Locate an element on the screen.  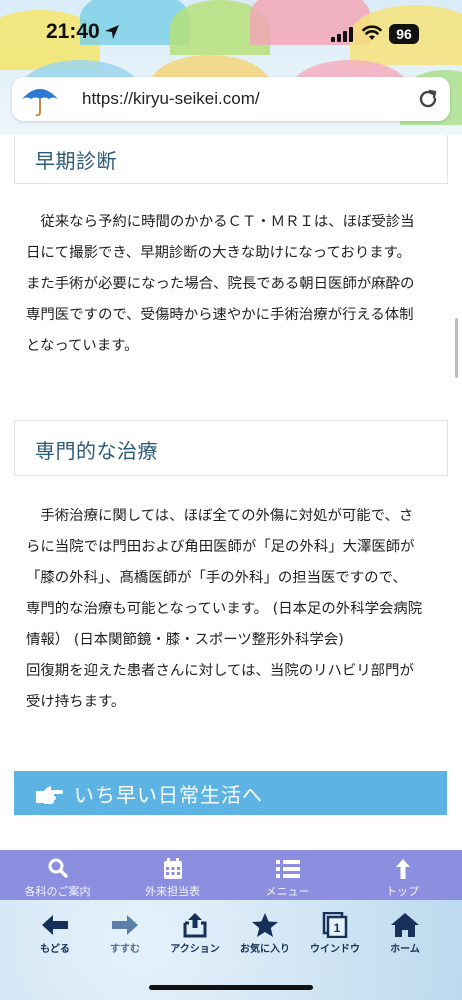
forward-arrow-icon is located at coordinates (125, 925).